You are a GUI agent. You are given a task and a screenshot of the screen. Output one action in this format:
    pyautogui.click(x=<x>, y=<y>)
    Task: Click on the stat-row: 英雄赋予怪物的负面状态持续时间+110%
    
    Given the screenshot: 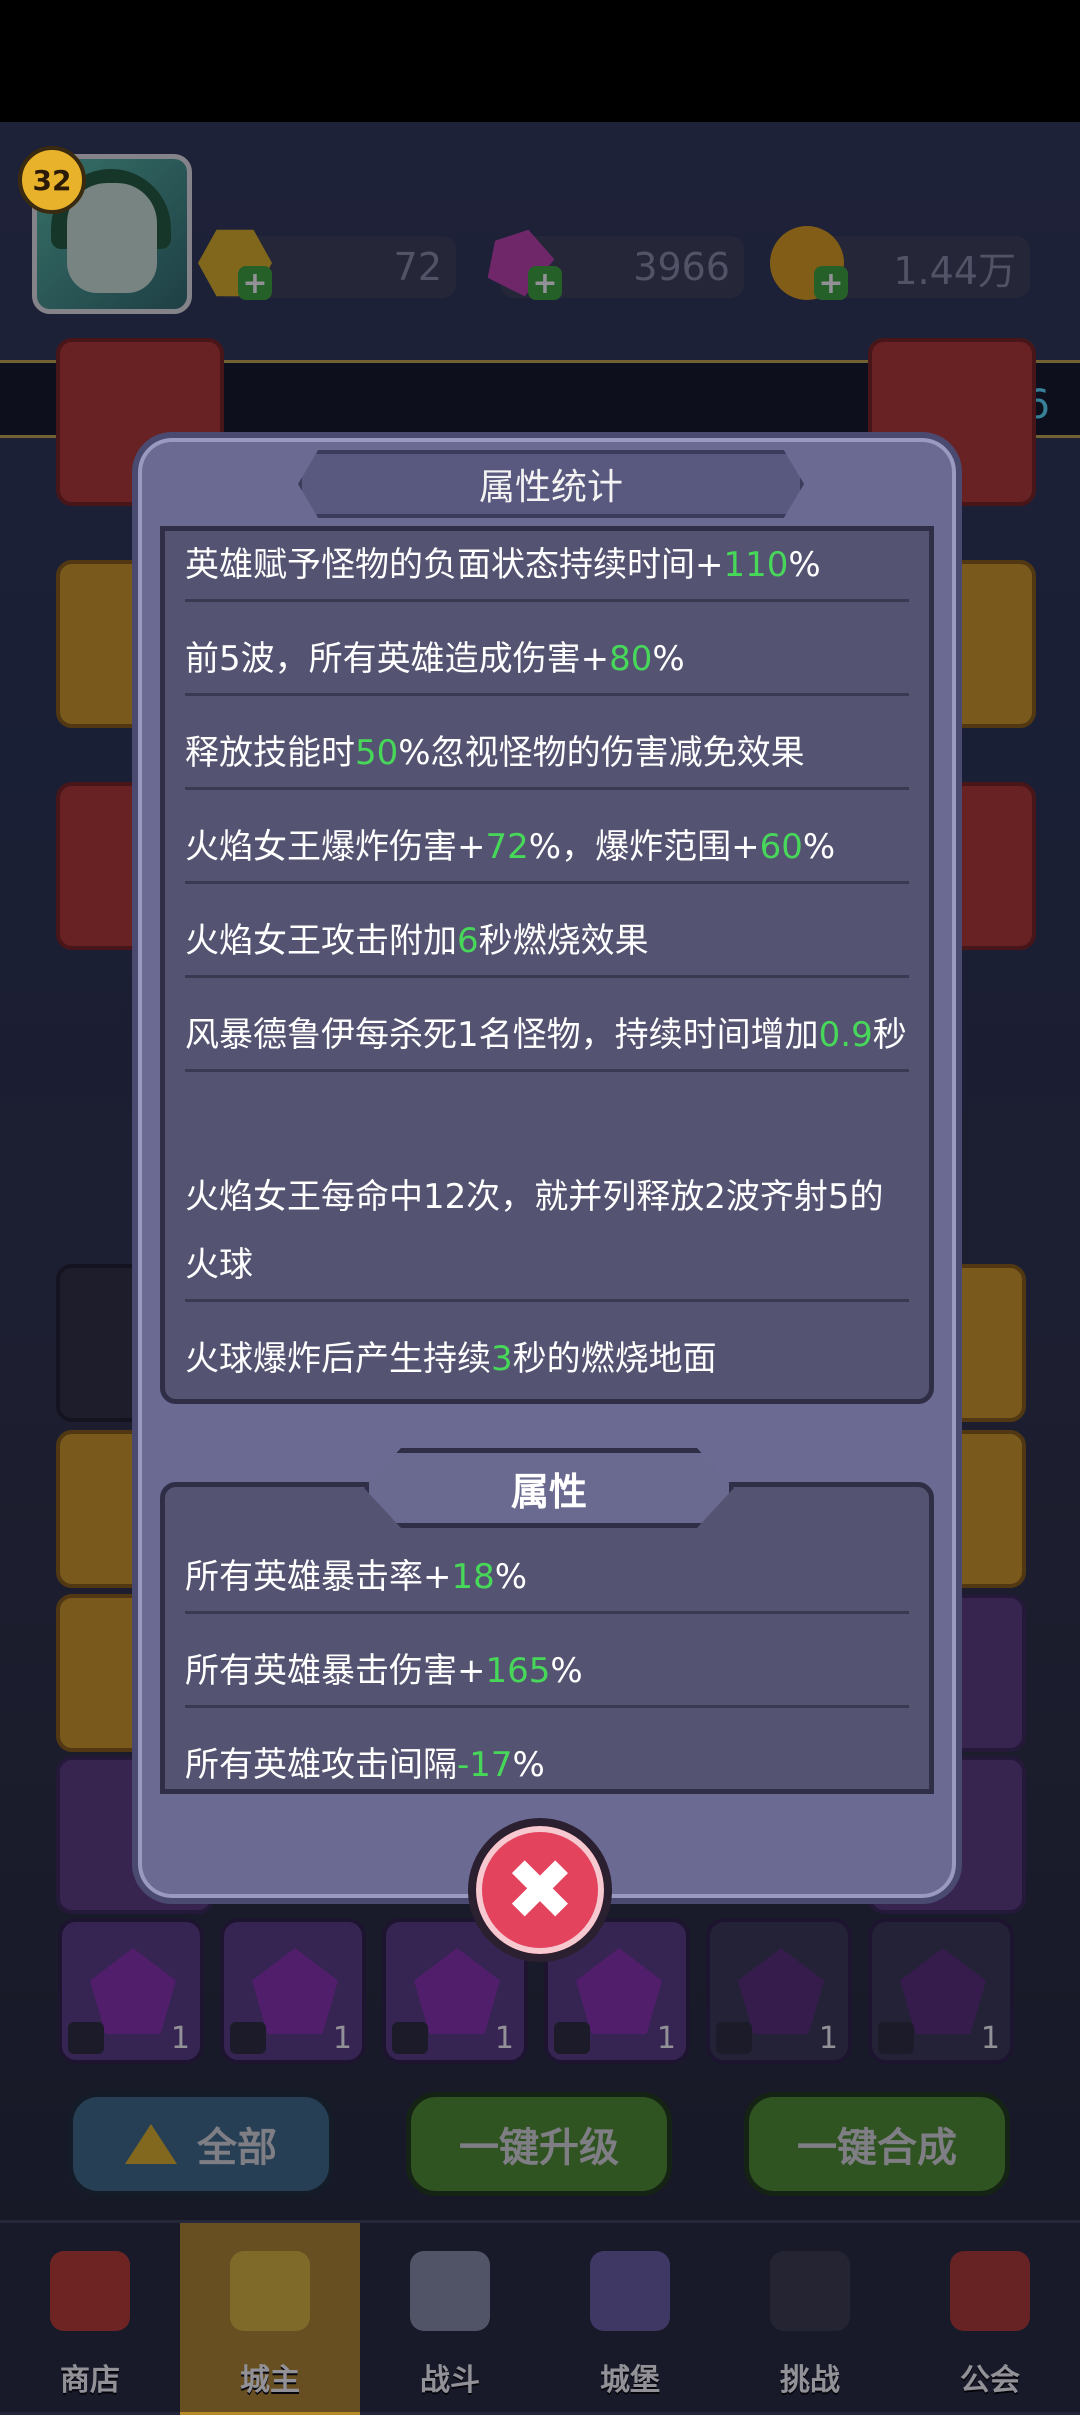 What is the action you would take?
    pyautogui.click(x=547, y=566)
    